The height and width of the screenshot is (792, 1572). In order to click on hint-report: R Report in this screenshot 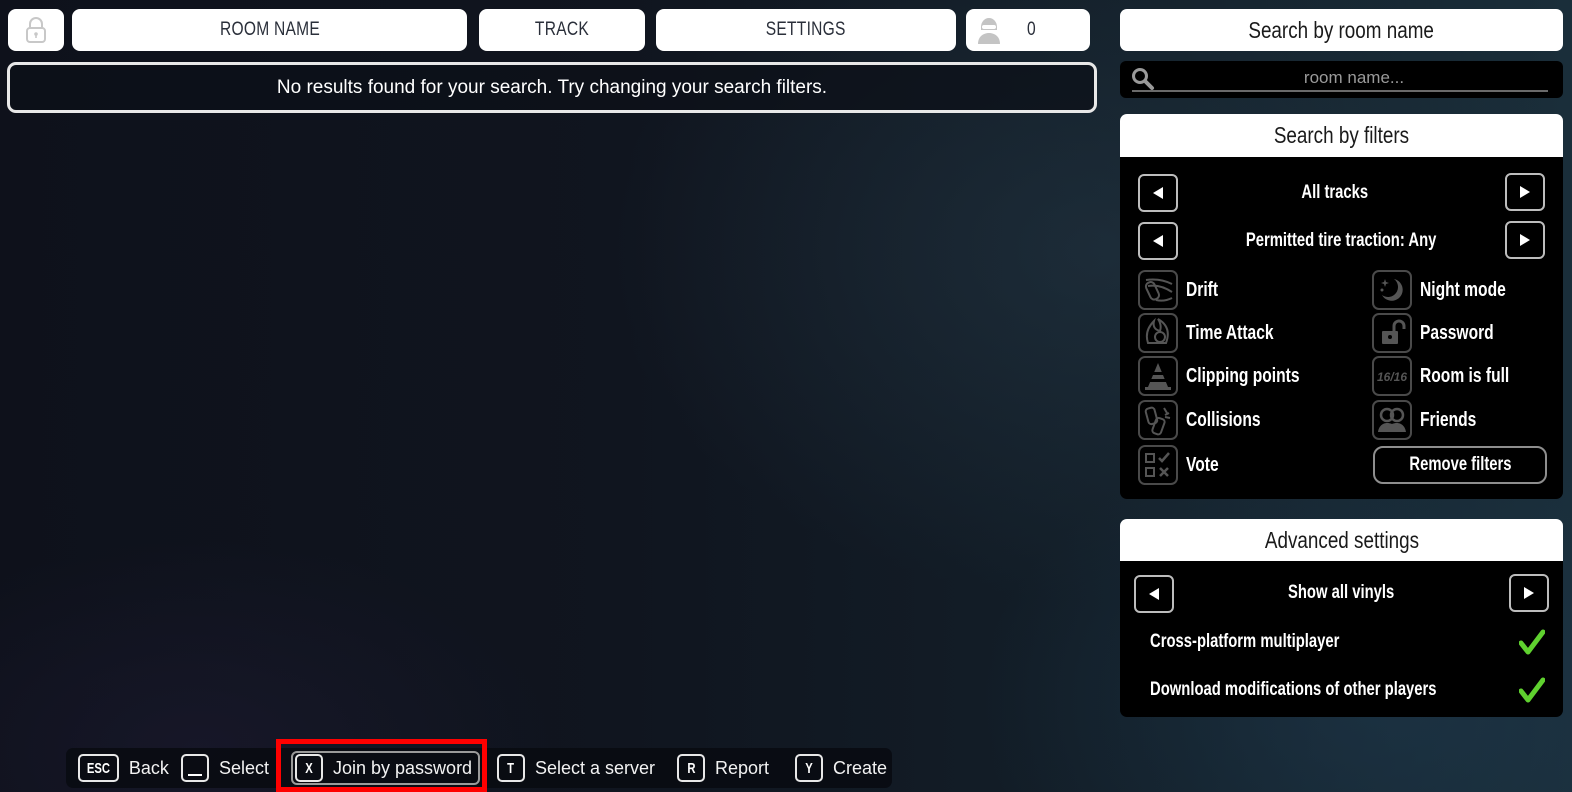, I will do `click(723, 768)`.